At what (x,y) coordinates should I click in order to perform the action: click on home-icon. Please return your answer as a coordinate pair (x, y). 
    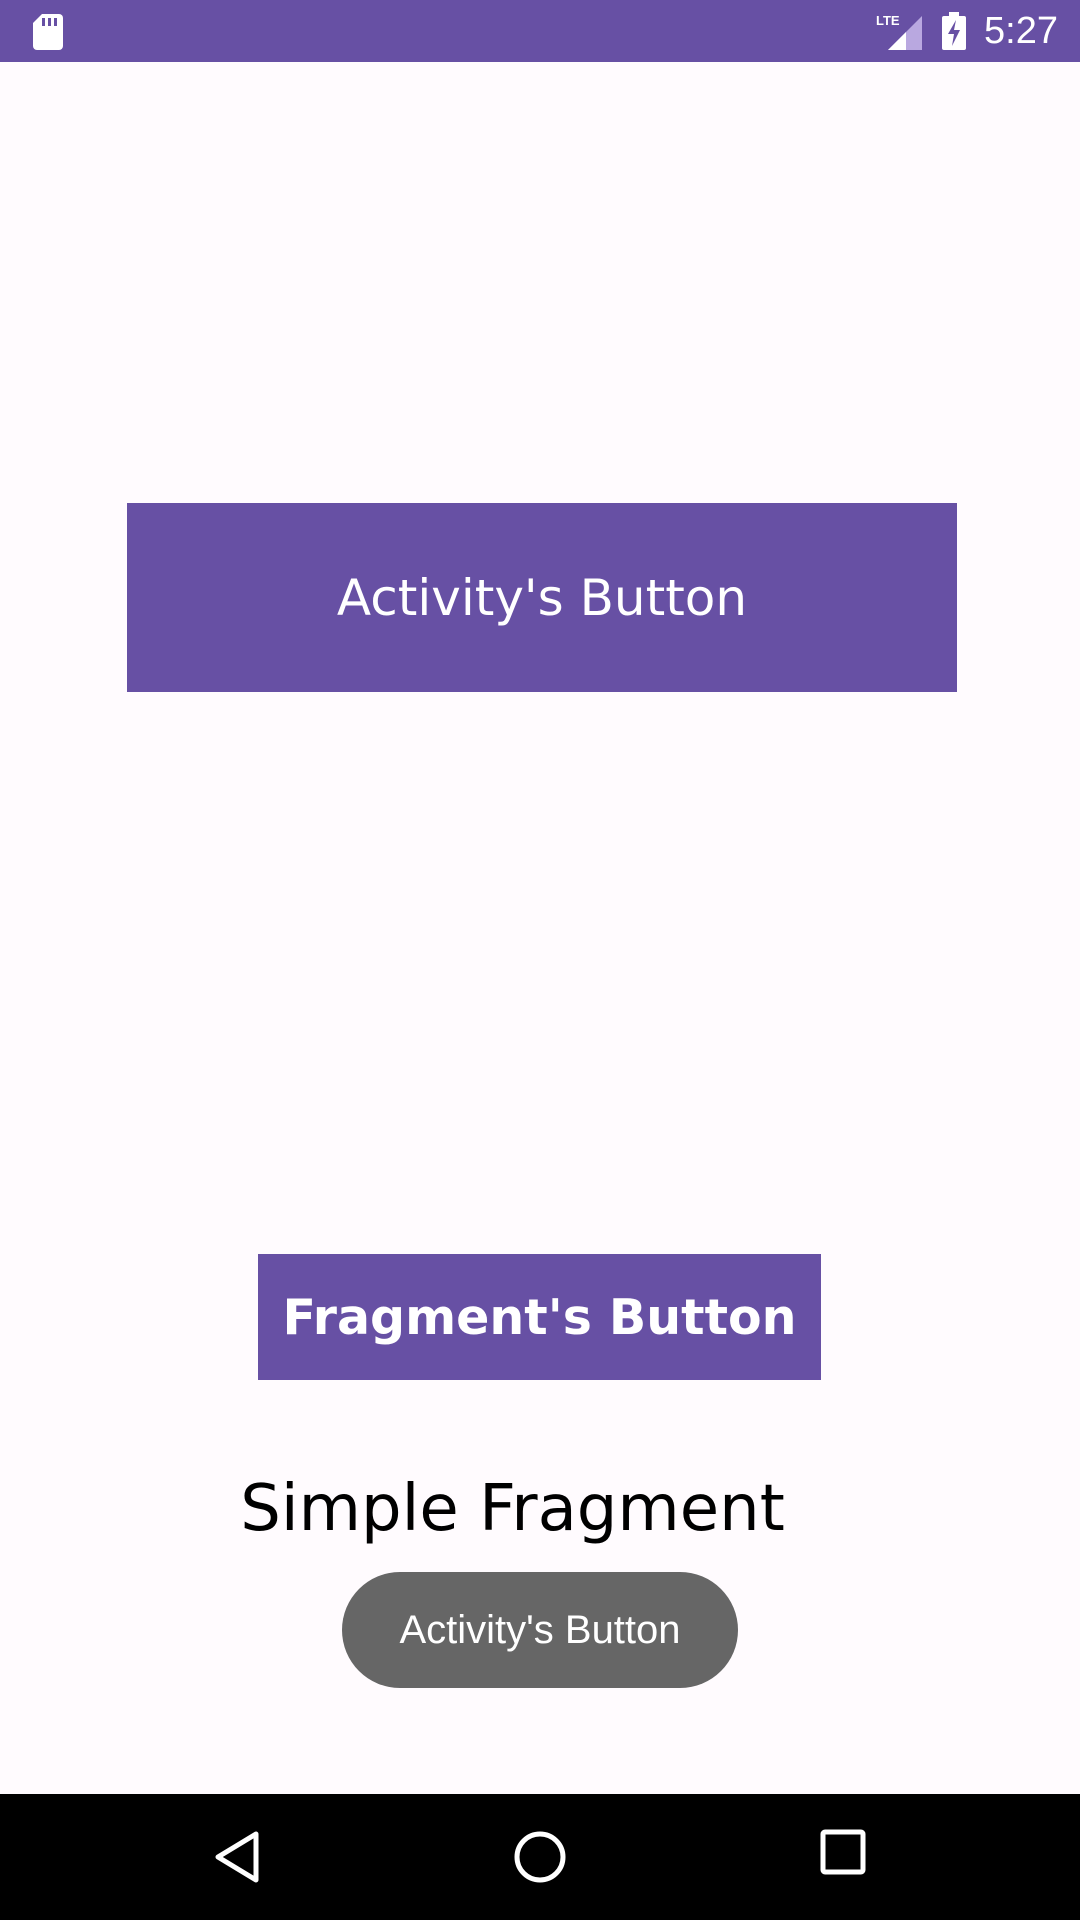
    Looking at the image, I should click on (540, 1857).